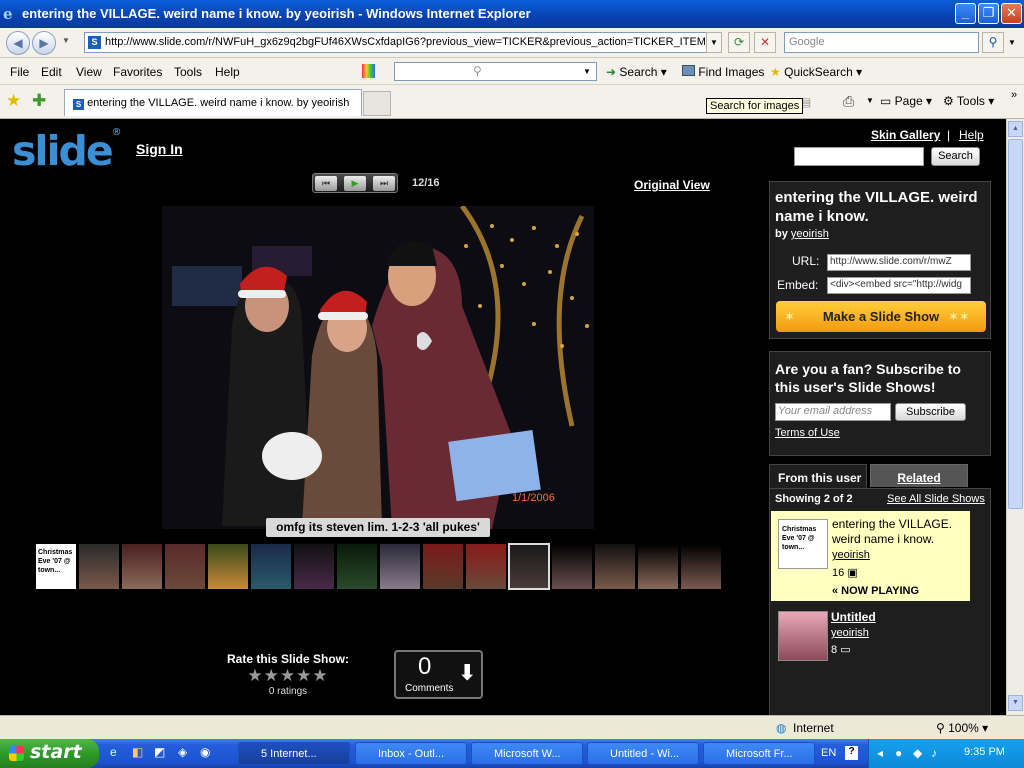 The height and width of the screenshot is (768, 1024). Describe the element at coordinates (919, 475) in the screenshot. I see `tab-related: Related` at that location.